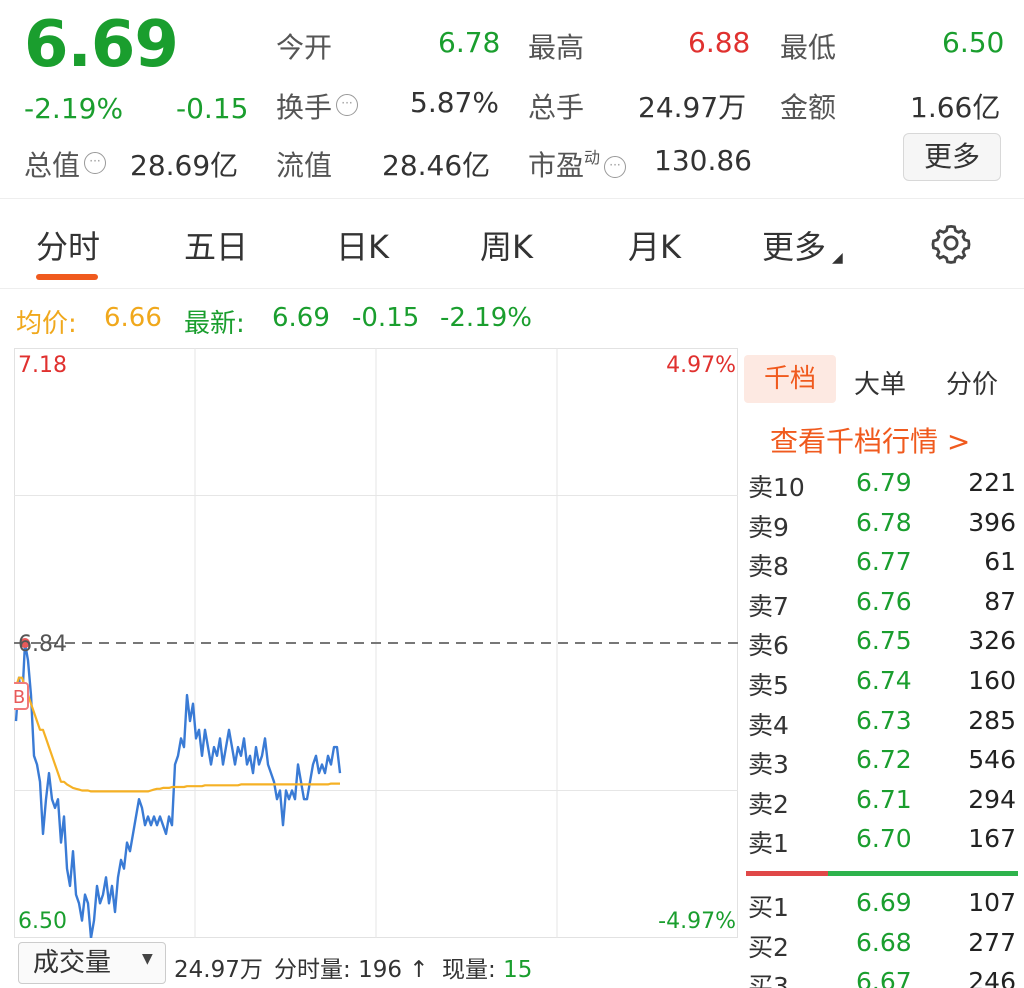  I want to click on bid-row: 买1 6.69 107, so click(882, 907).